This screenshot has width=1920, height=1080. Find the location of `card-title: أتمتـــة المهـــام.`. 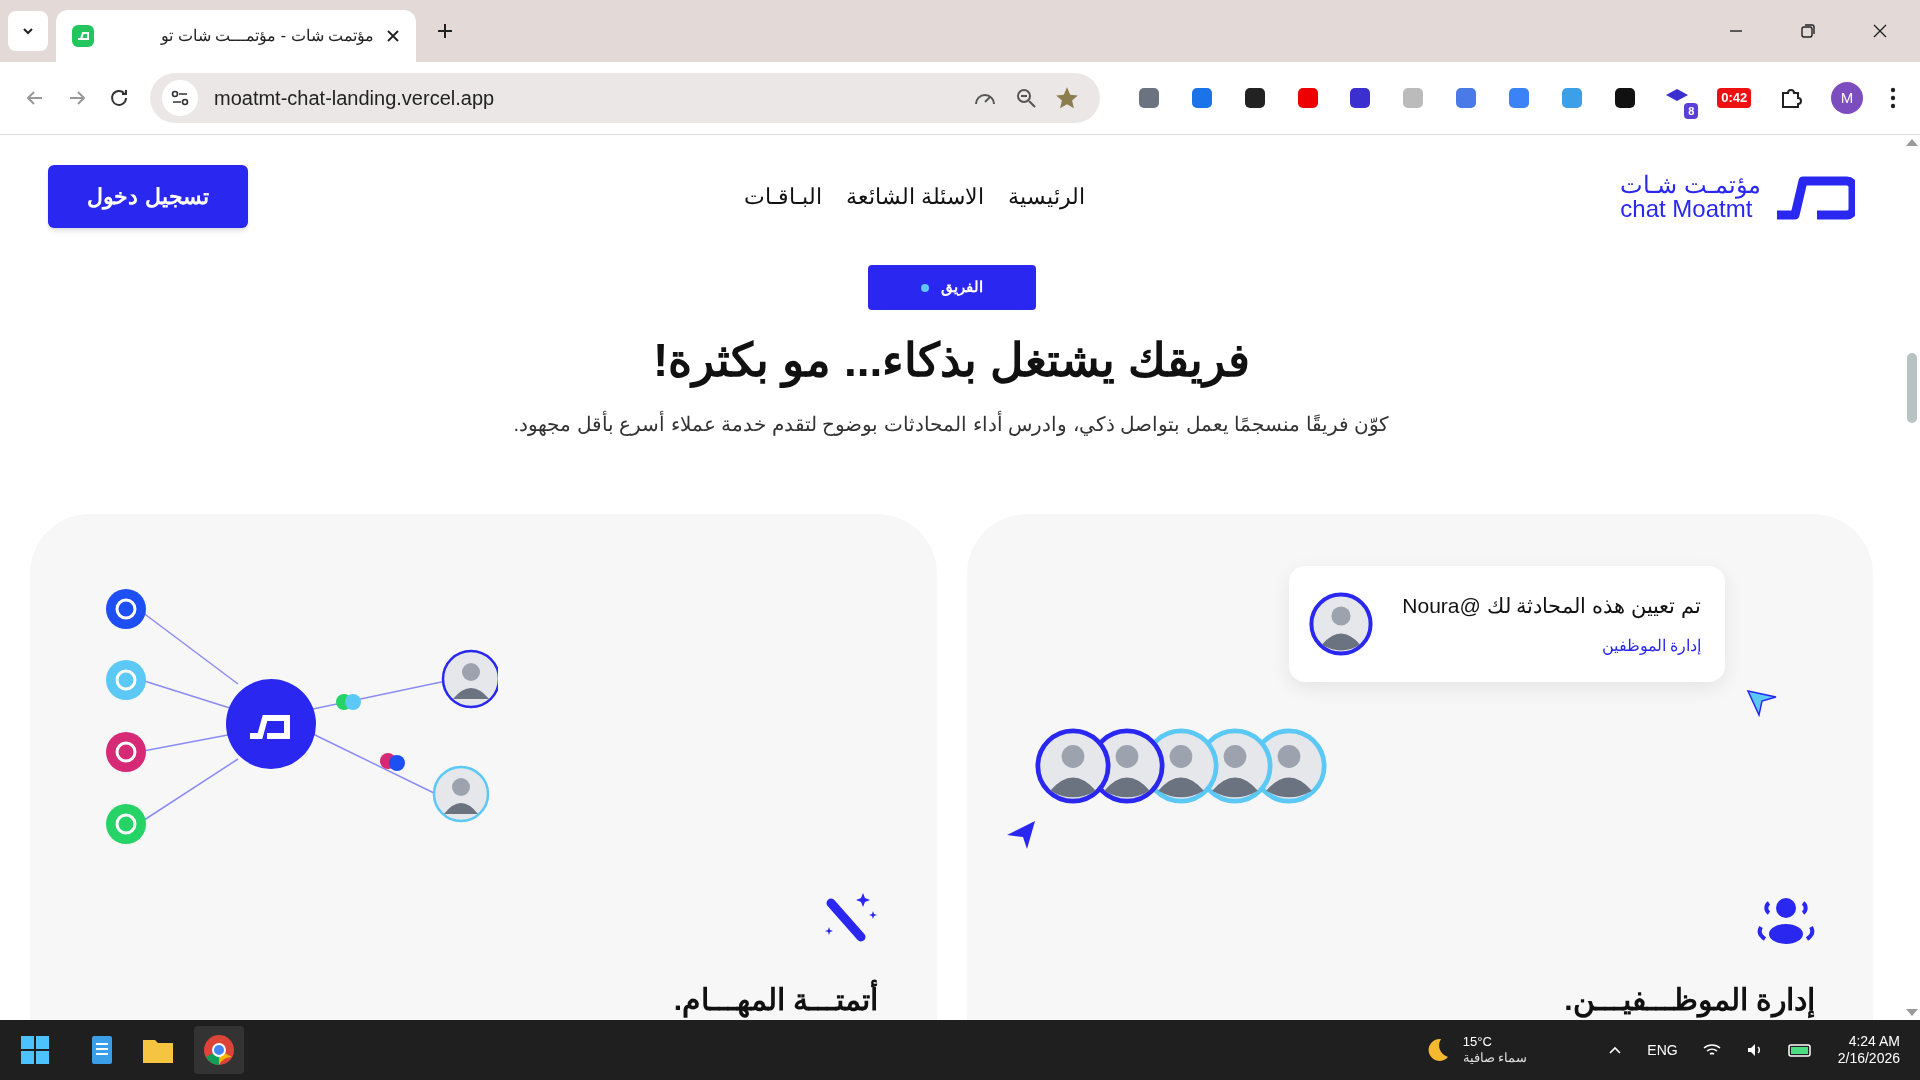

card-title: أتمتـــة المهـــام. is located at coordinates (776, 998).